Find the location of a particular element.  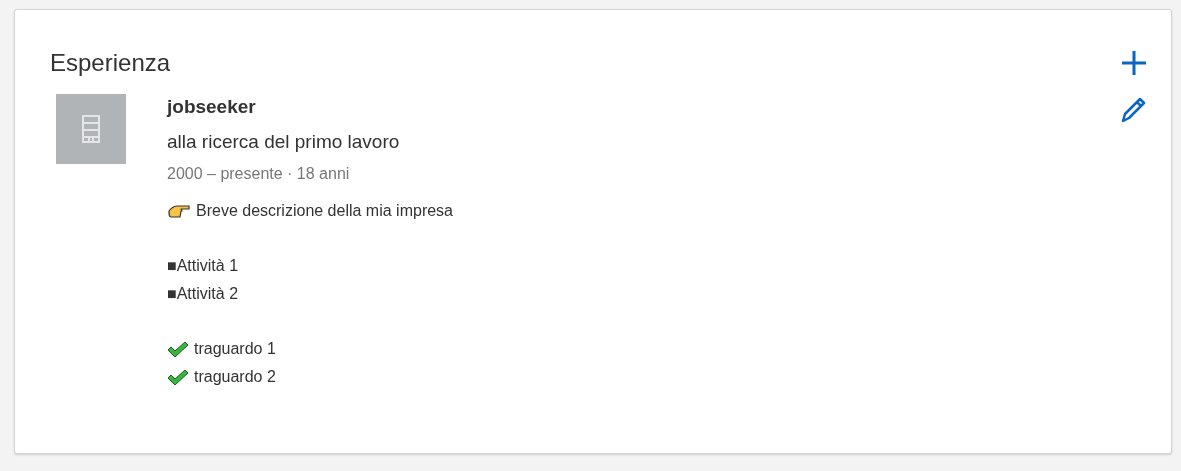

pointing-hand-icon is located at coordinates (179, 211).